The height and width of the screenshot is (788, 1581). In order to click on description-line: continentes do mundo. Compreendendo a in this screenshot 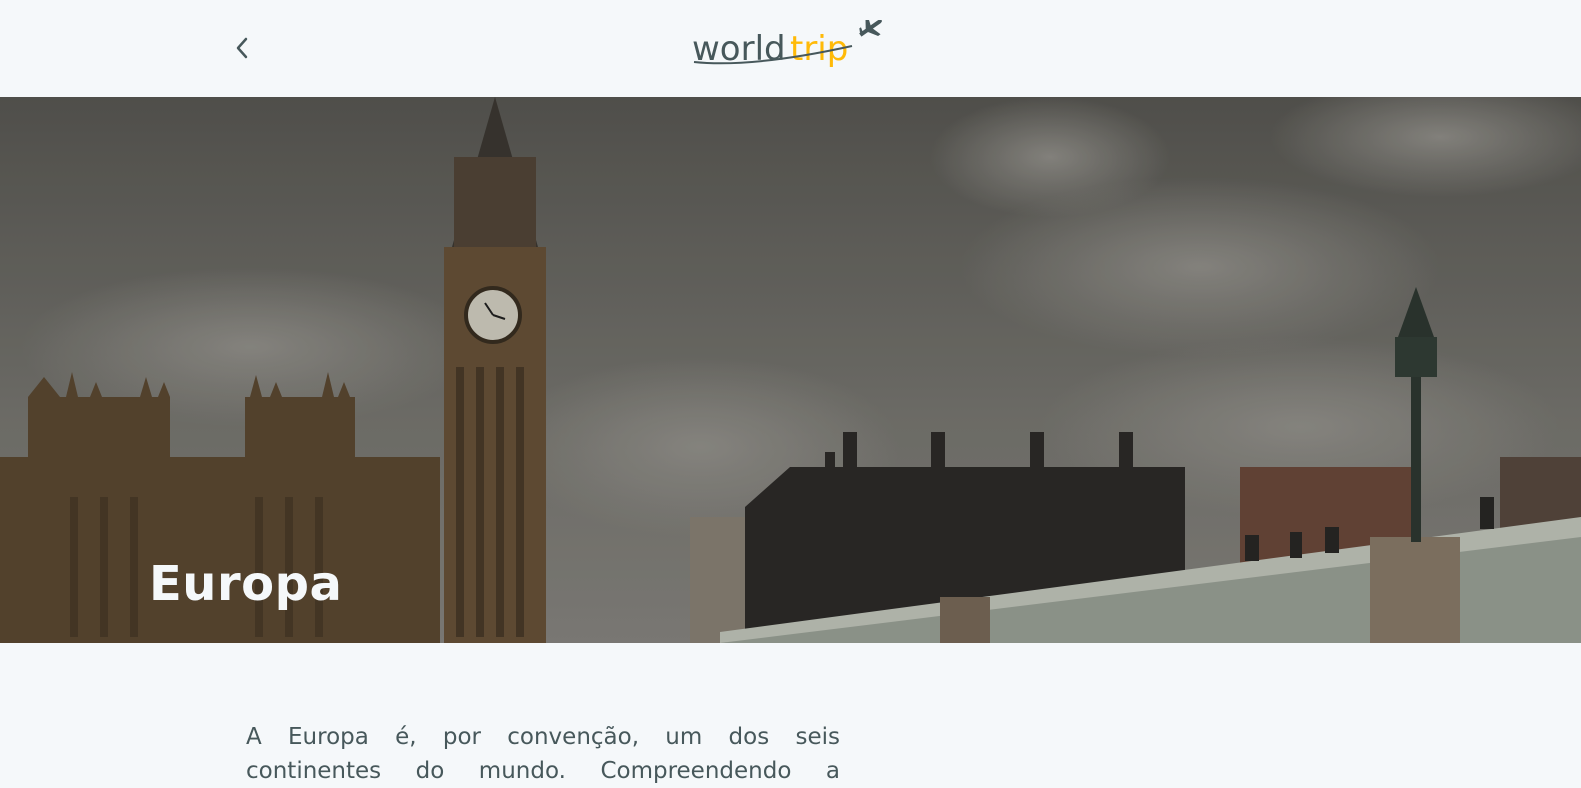, I will do `click(543, 771)`.